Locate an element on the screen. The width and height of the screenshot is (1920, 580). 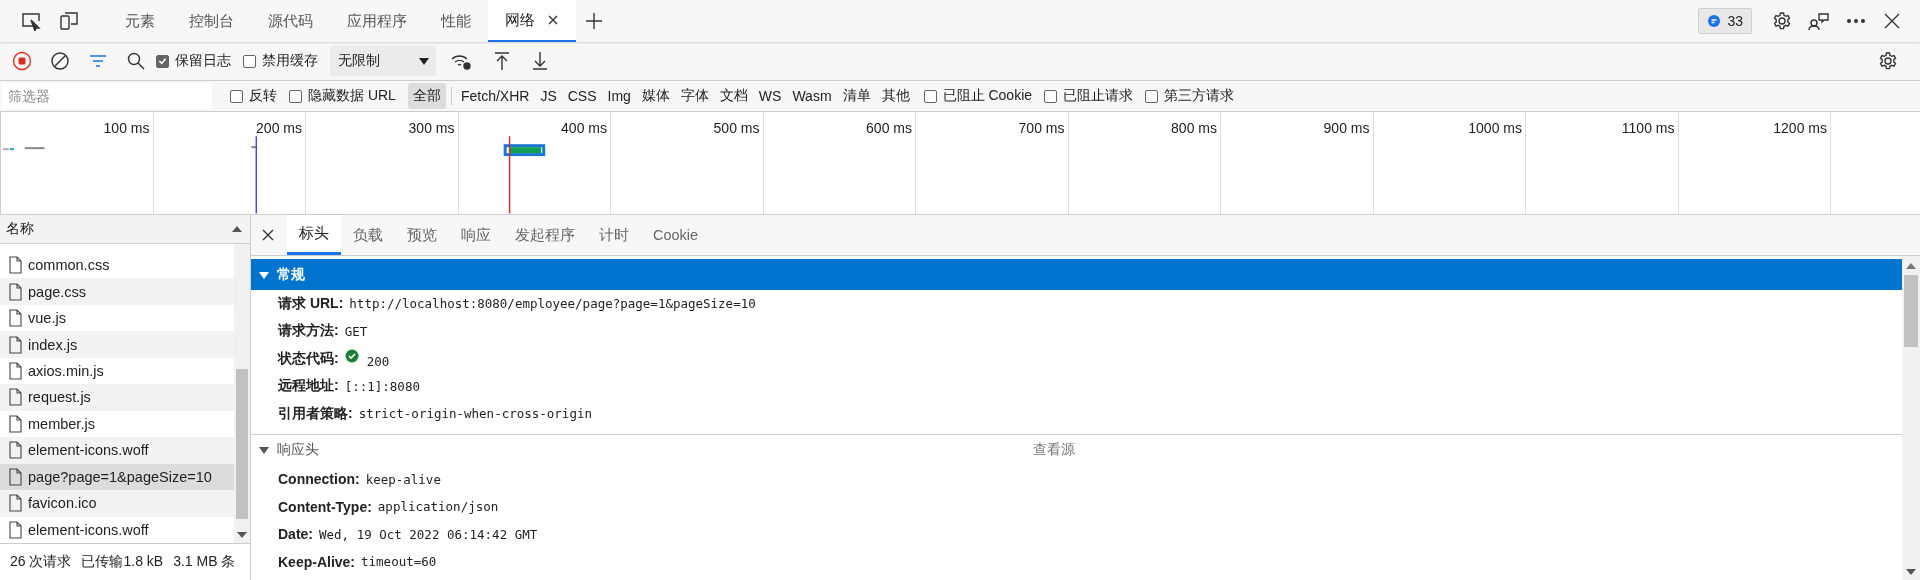
panel-tab: 网络 is located at coordinates (532, 21).